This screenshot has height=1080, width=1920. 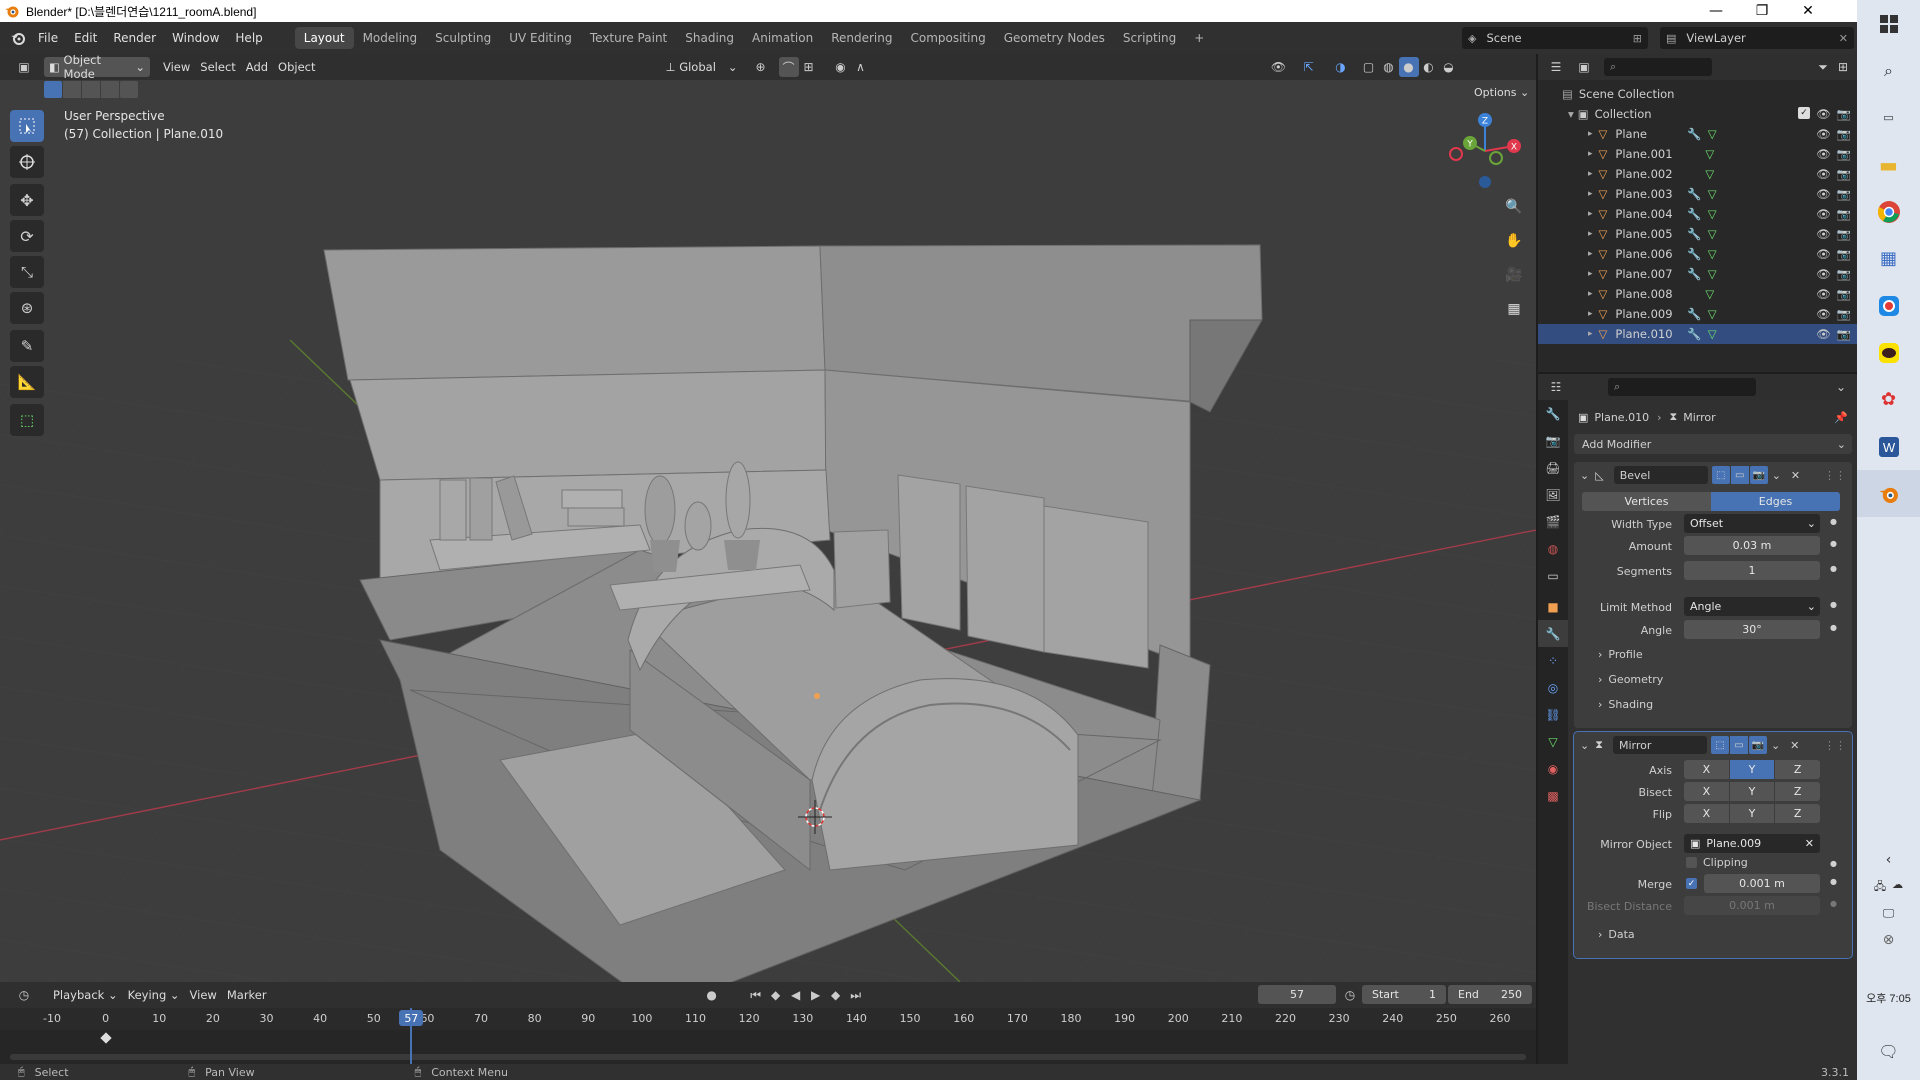 I want to click on collection-row: ▾ ▣ Collection ✓ 👁 📷, so click(x=1697, y=114).